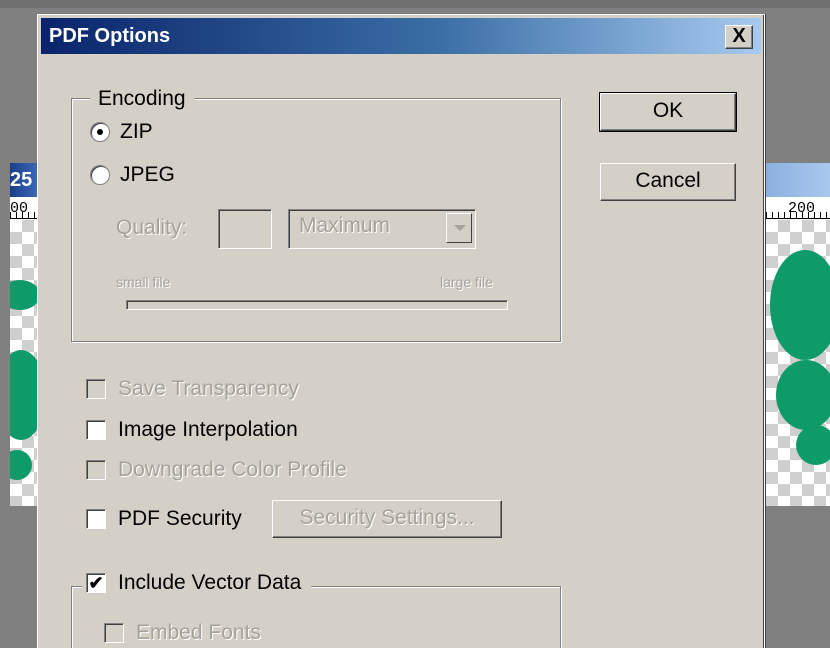  Describe the element at coordinates (180, 519) in the screenshot. I see `pdf-security-label: PDF Security` at that location.